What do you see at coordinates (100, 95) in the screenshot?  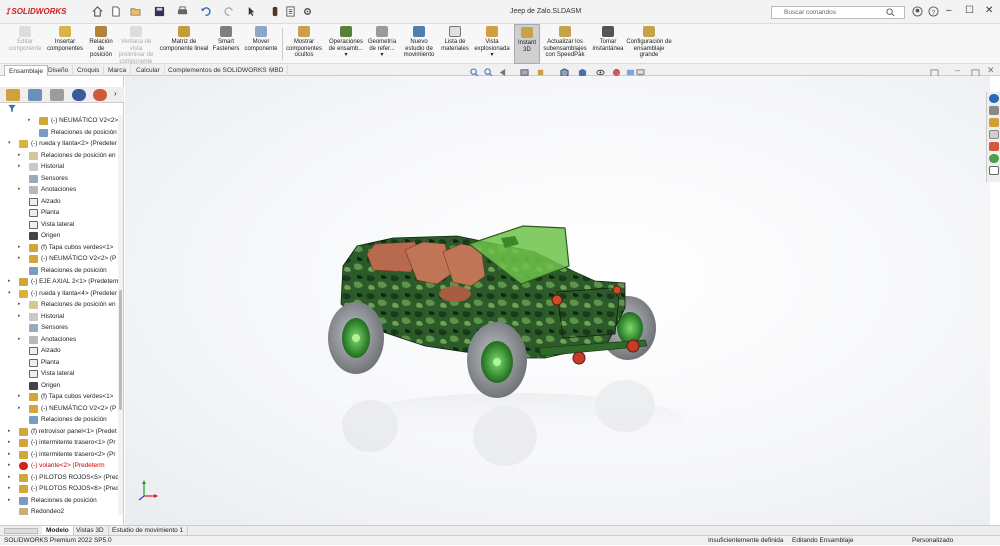 I see `display-manager-tab-icon` at bounding box center [100, 95].